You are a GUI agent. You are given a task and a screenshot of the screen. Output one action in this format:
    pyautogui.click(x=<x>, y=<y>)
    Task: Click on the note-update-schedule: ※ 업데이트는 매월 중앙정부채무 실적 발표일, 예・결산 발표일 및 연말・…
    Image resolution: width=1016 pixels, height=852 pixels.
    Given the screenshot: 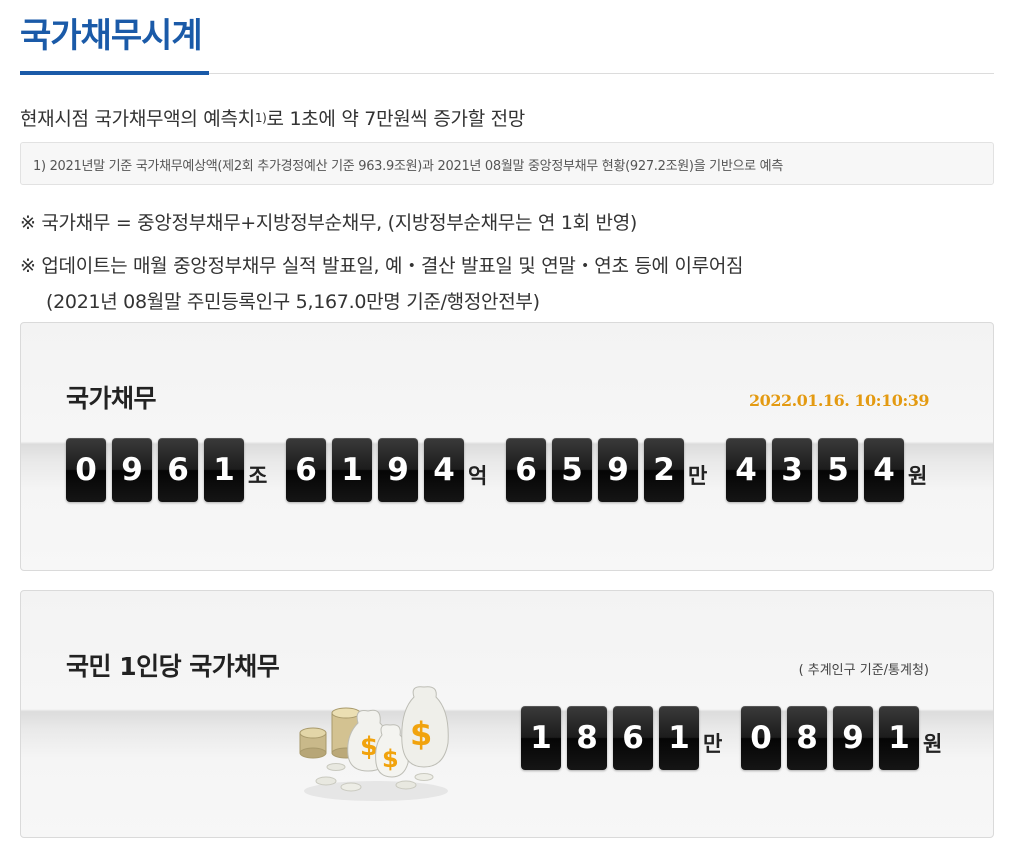 What is the action you would take?
    pyautogui.click(x=382, y=266)
    